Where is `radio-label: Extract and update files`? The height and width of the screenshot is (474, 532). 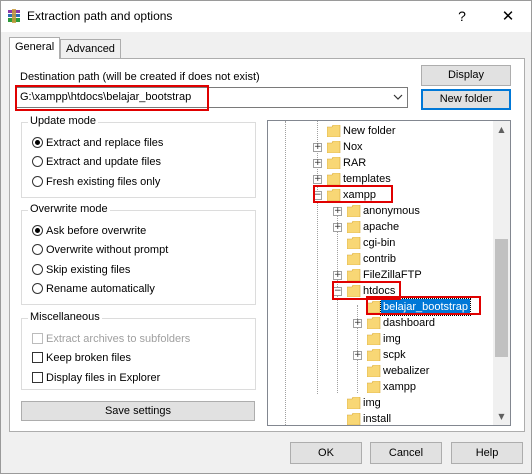
radio-label: Extract and update files is located at coordinates (103, 162).